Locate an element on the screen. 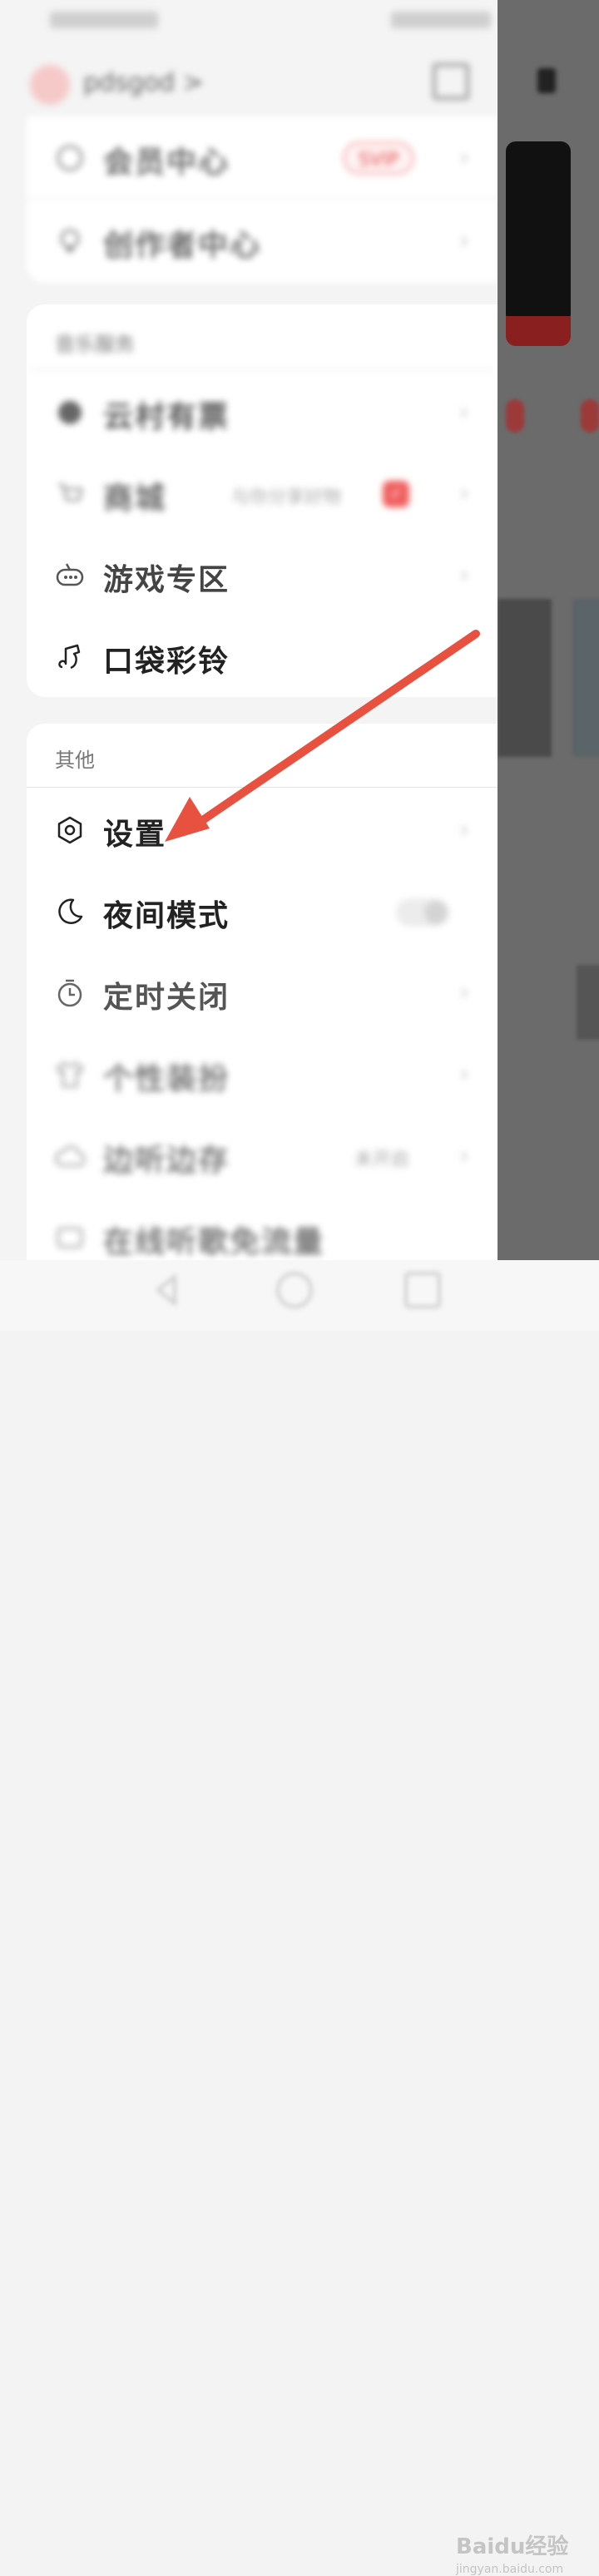 The height and width of the screenshot is (2576, 599). recent-apps-icon is located at coordinates (423, 1290).